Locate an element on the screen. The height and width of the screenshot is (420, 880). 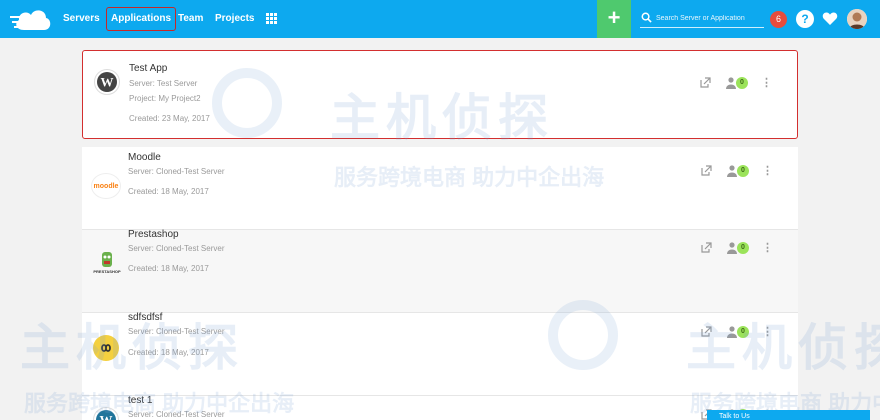
search-input is located at coordinates (710, 18).